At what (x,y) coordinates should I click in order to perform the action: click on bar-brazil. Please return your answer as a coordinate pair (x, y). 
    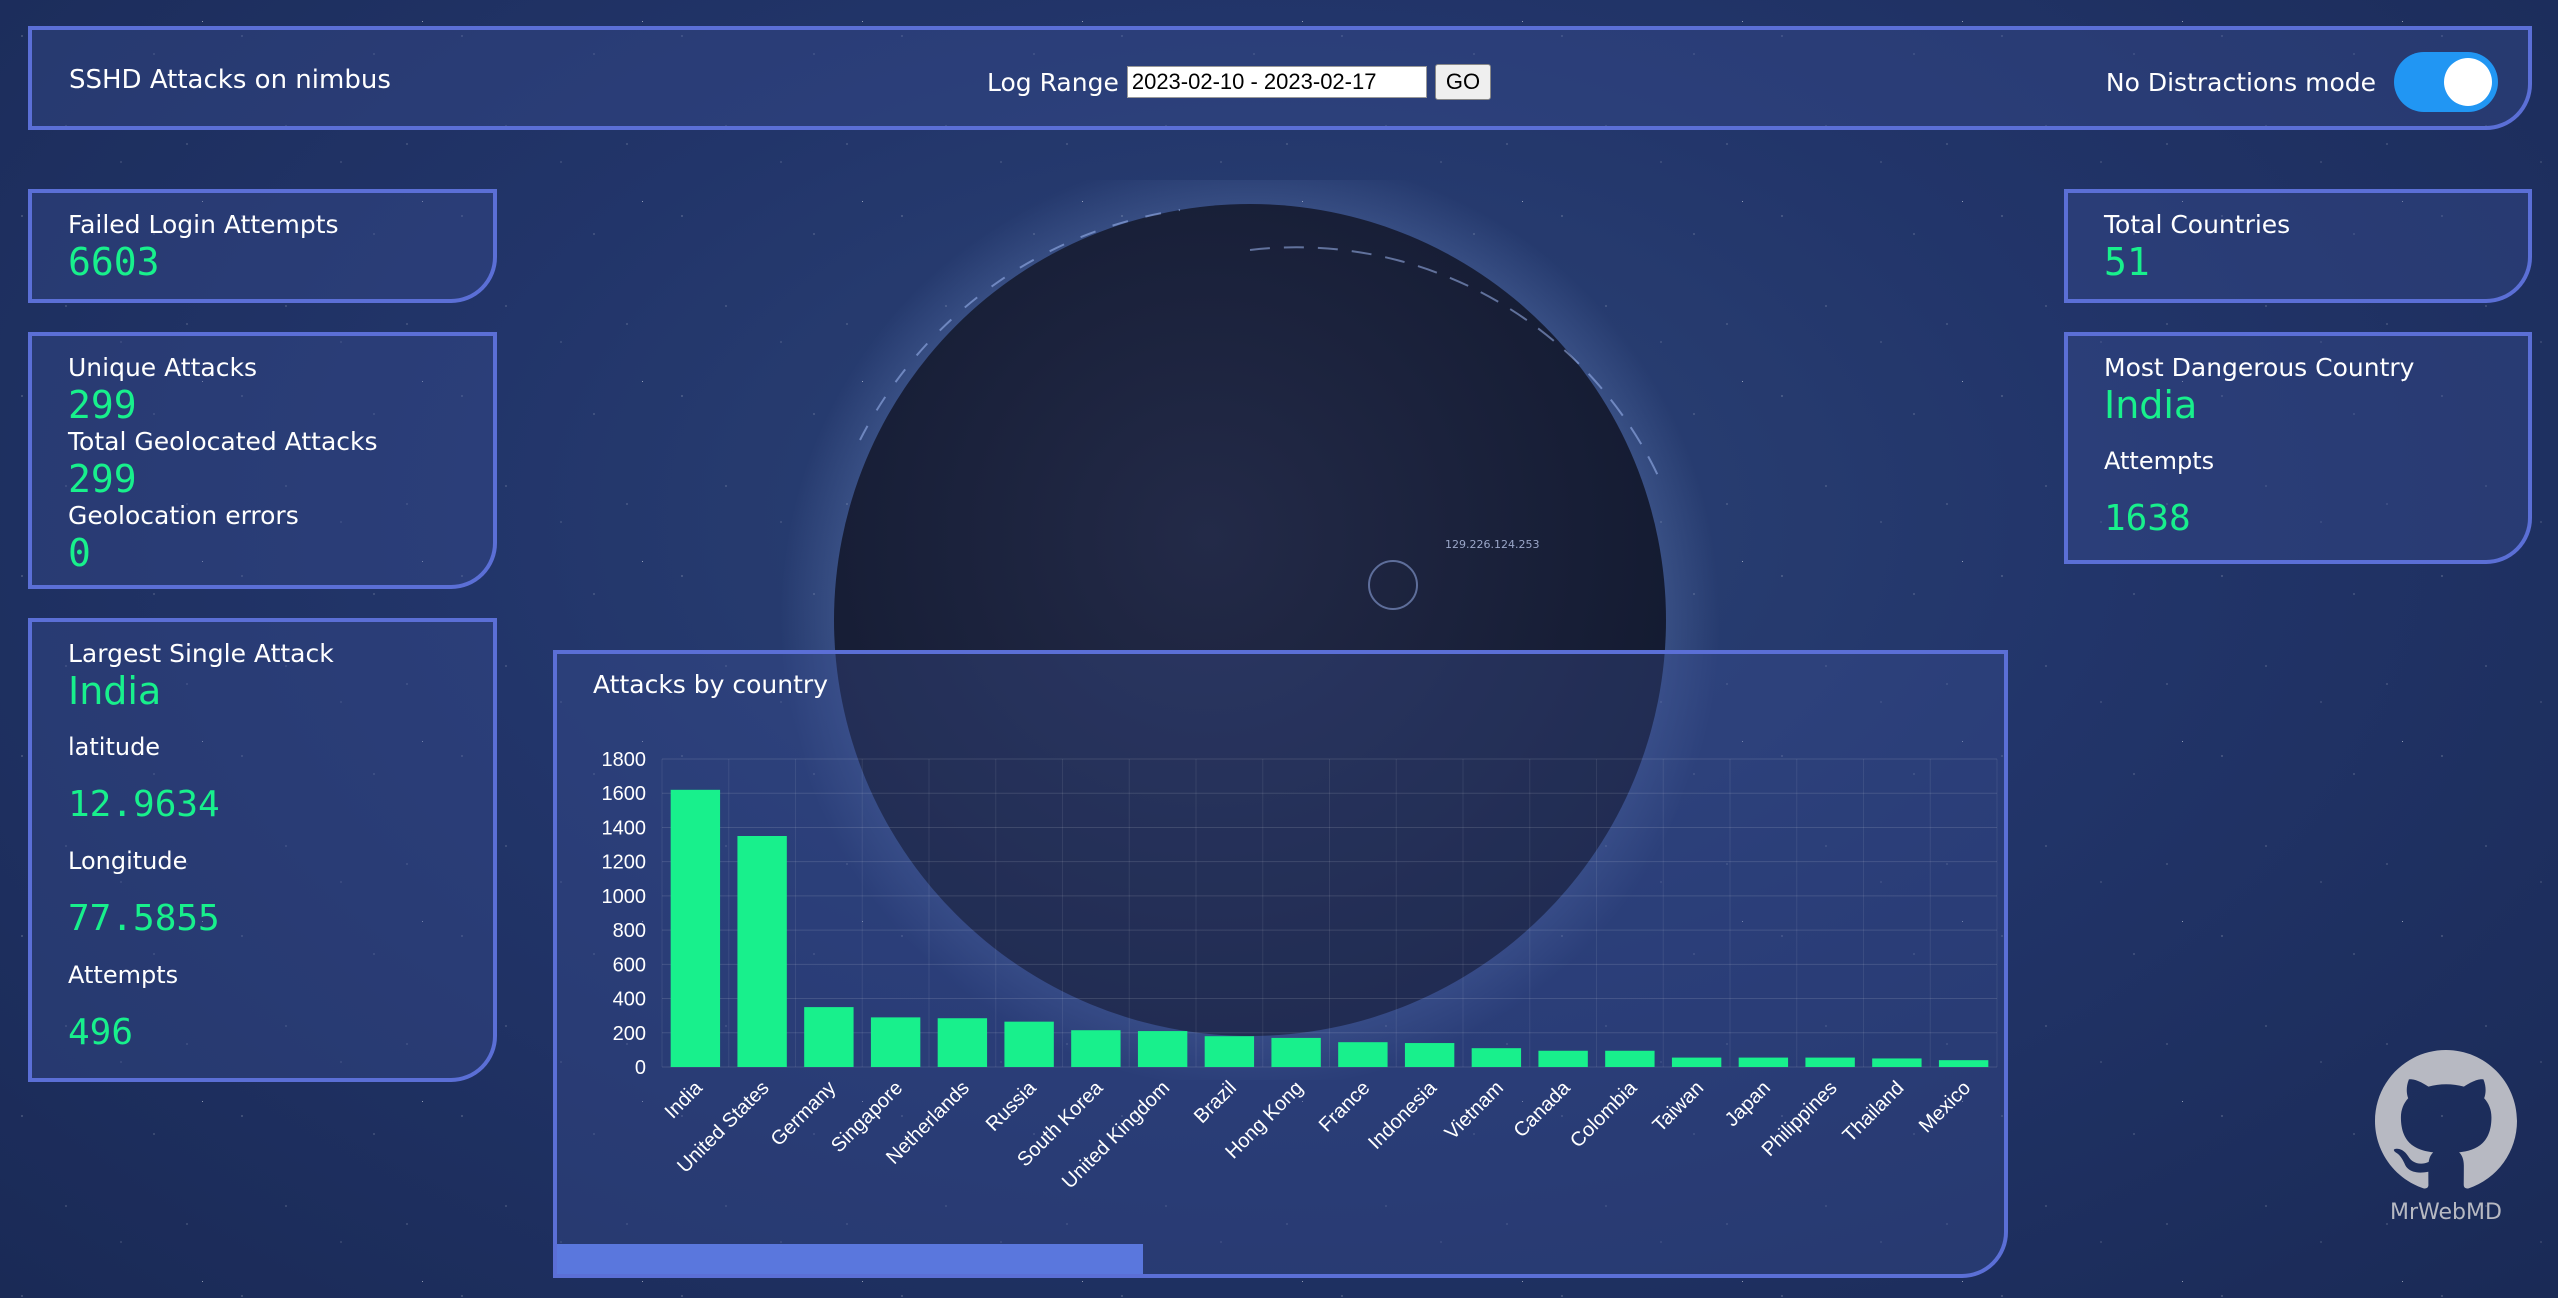
    Looking at the image, I should click on (1229, 1051).